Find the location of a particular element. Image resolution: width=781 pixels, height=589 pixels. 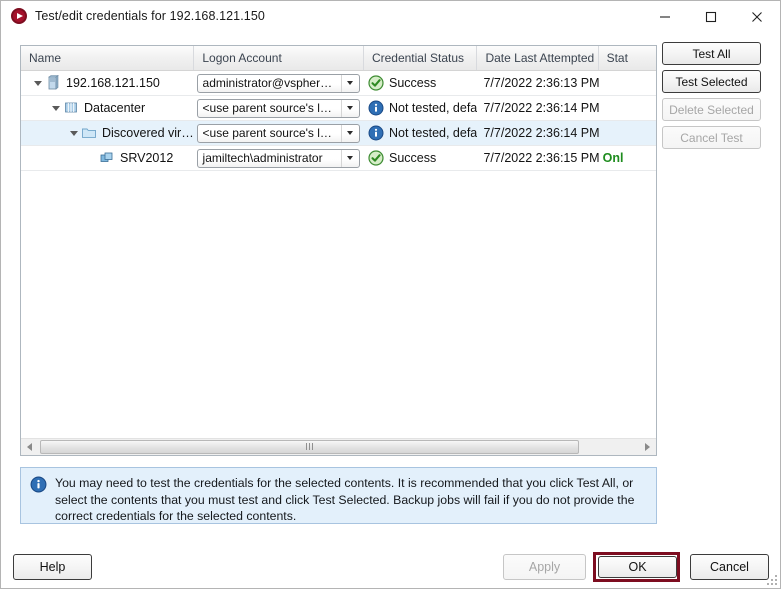

help-button: Help is located at coordinates (52, 567).